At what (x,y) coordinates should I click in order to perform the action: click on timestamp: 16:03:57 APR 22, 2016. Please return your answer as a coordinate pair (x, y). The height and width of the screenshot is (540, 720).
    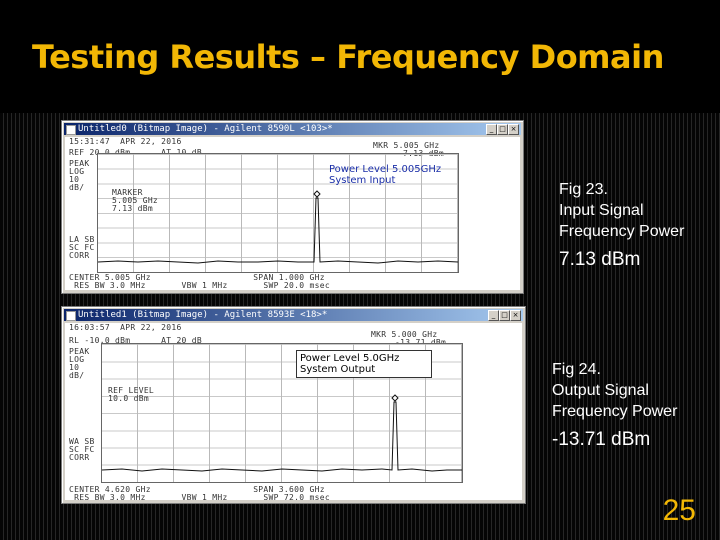
    Looking at the image, I should click on (125, 327).